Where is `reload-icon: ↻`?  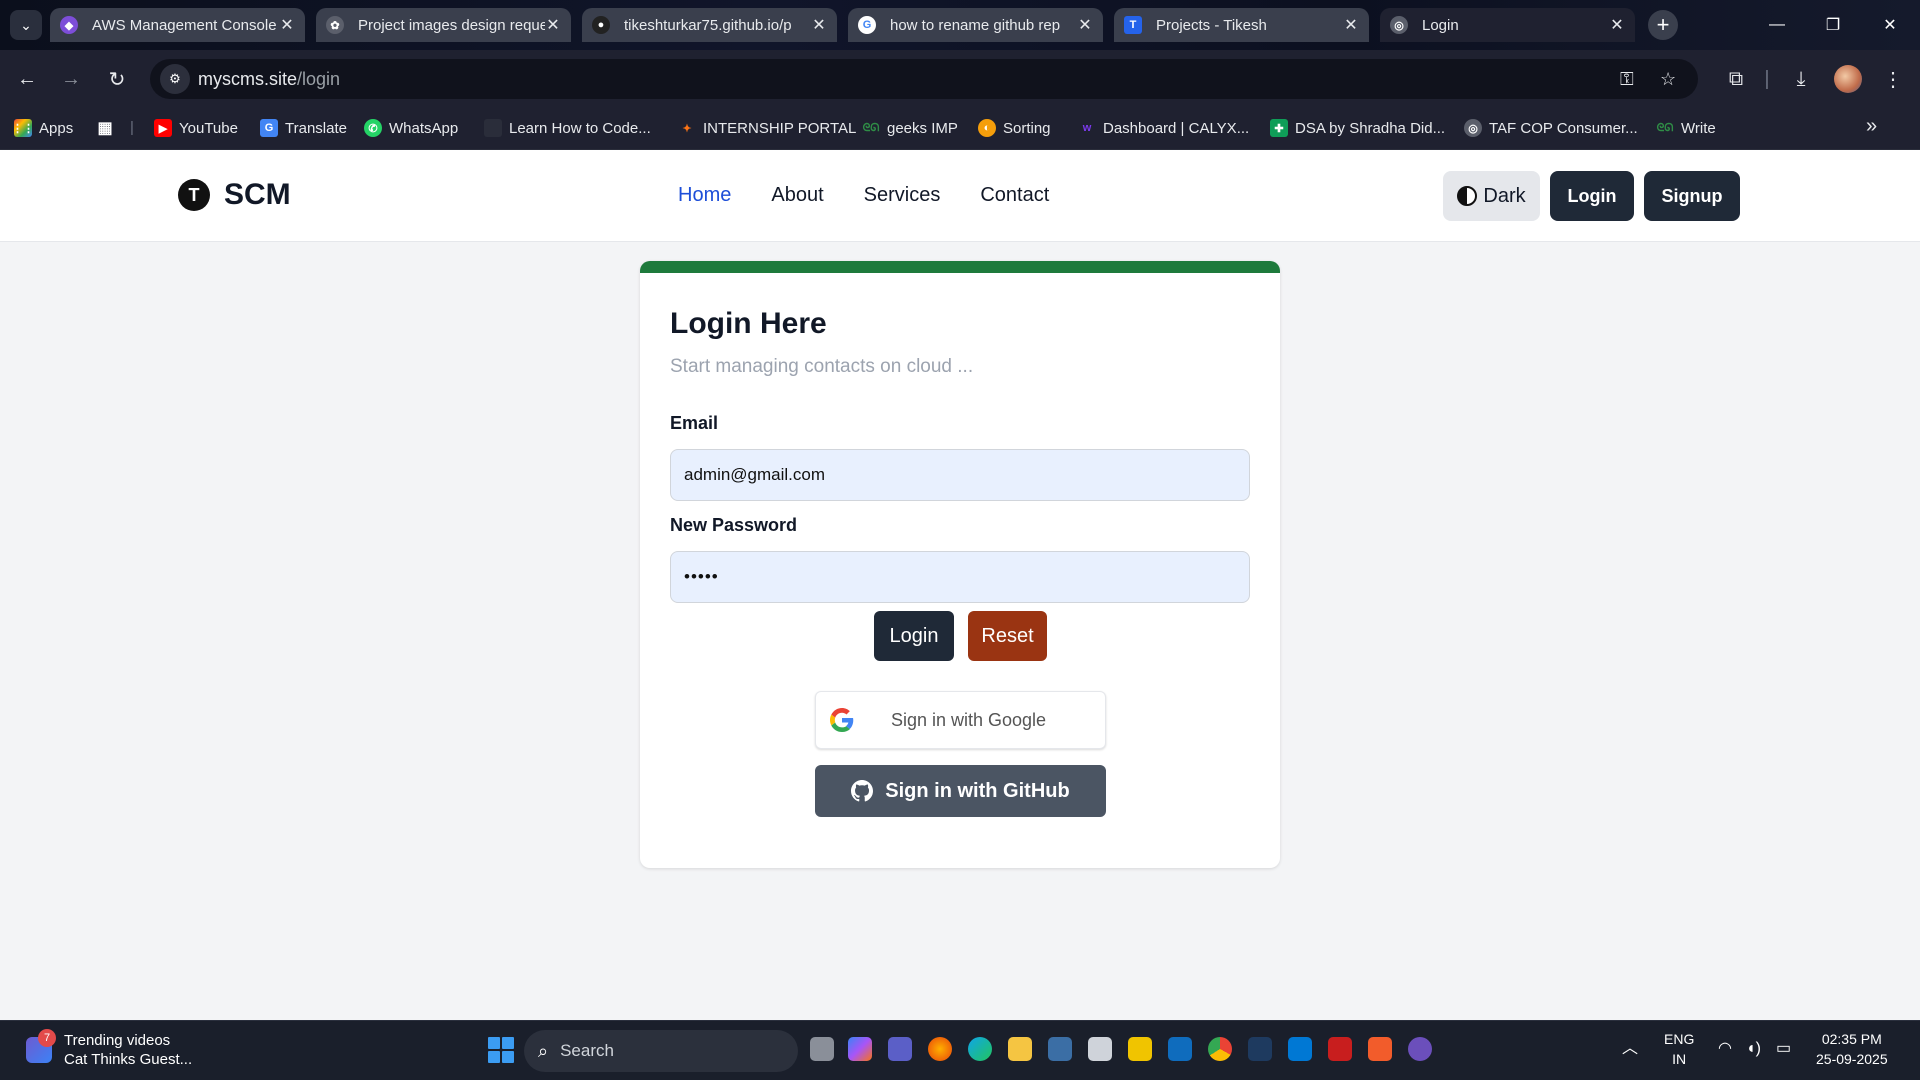
reload-icon: ↻ is located at coordinates (117, 79).